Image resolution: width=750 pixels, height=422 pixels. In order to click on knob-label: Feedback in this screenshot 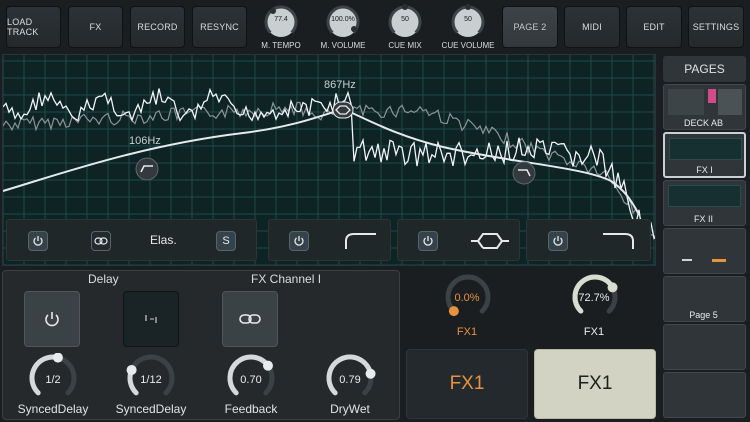, I will do `click(251, 409)`.